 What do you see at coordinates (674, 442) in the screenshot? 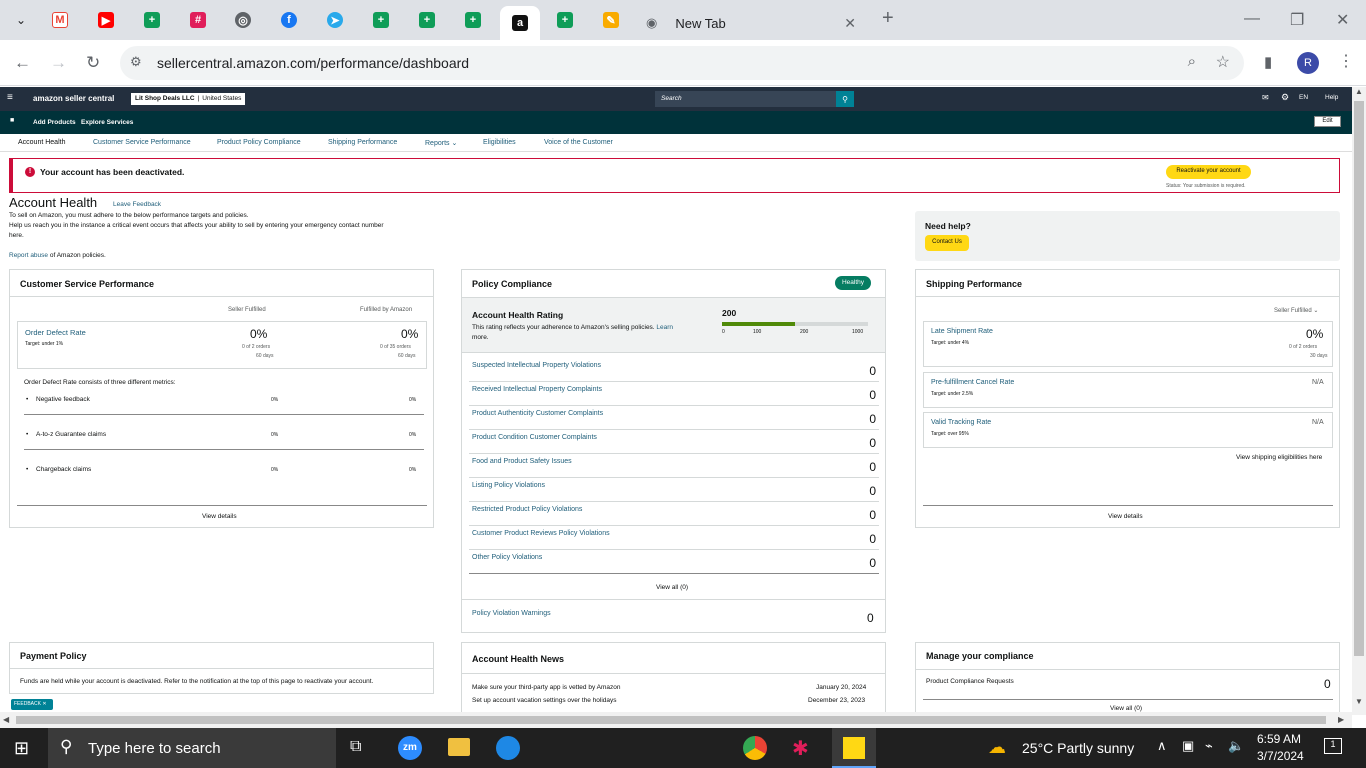
I see `policy-row: Product Condition Customer Complaints 0` at bounding box center [674, 442].